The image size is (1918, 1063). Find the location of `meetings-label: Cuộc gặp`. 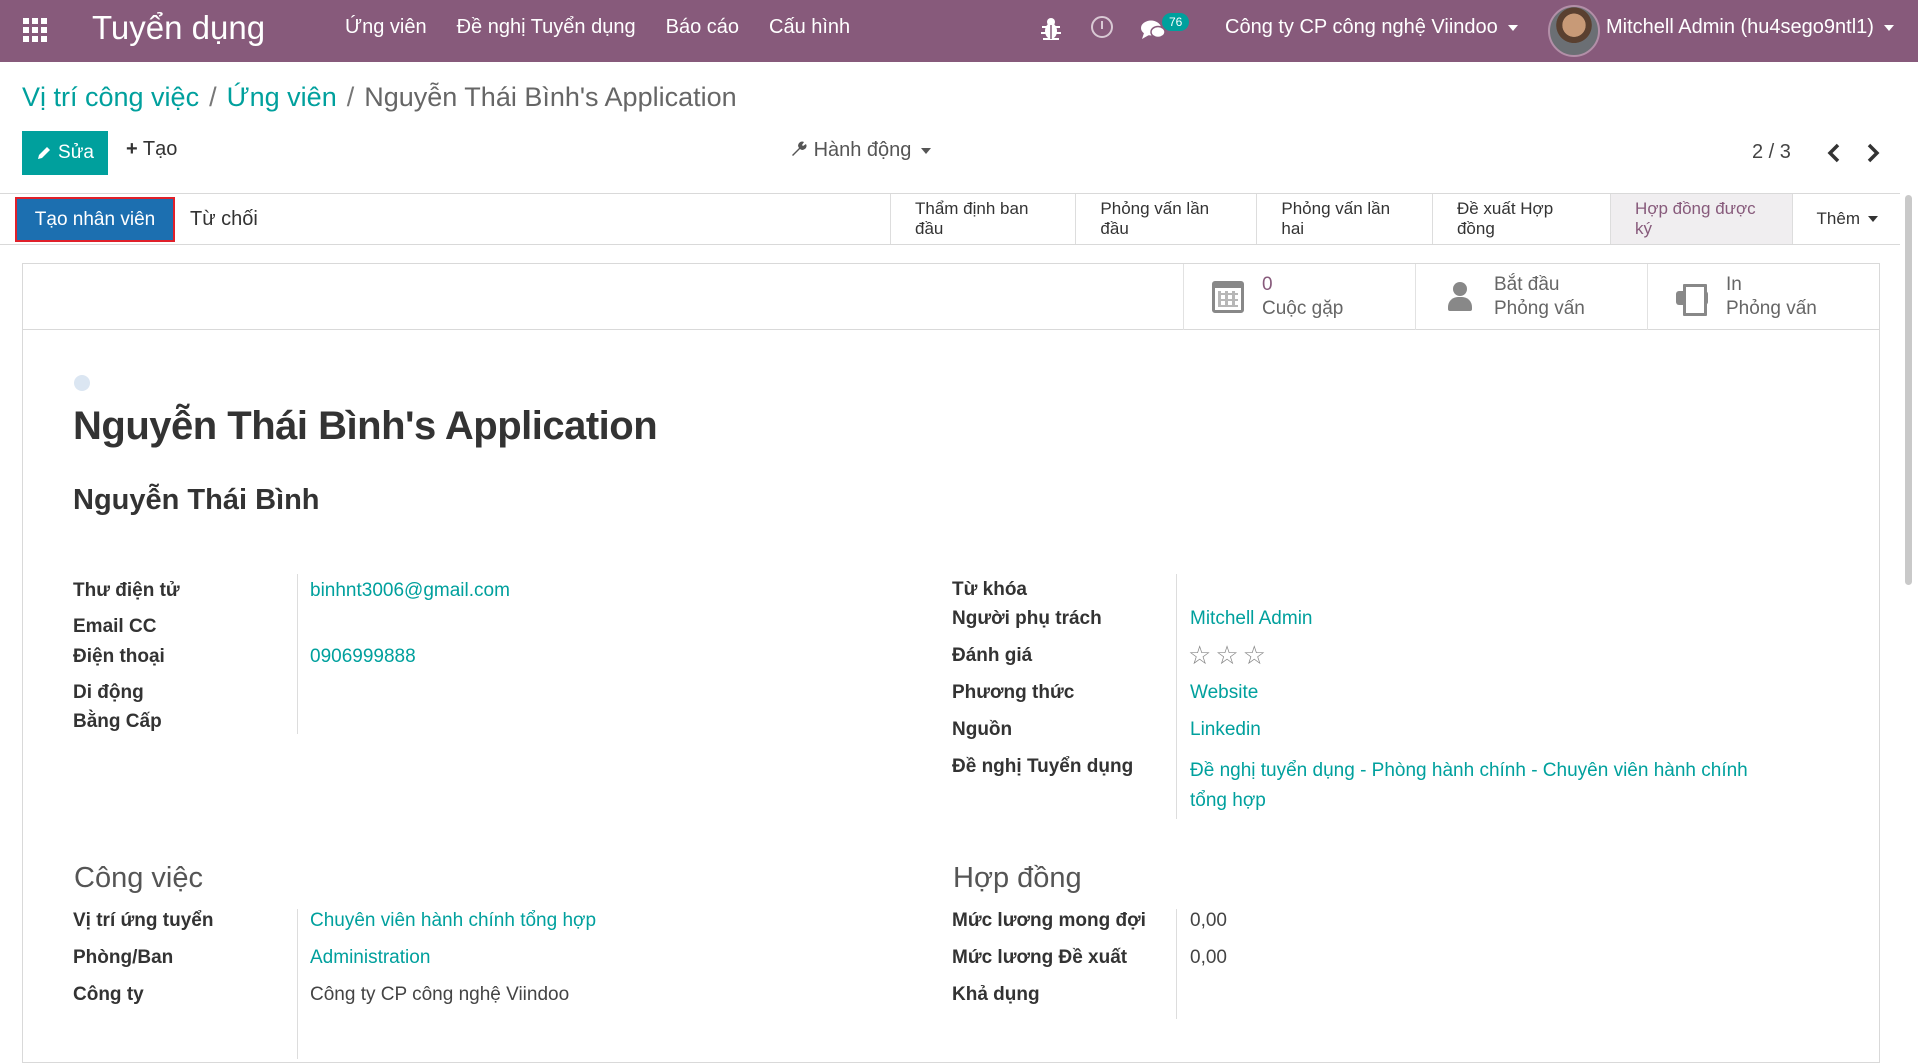

meetings-label: Cuộc gặp is located at coordinates (1303, 308).